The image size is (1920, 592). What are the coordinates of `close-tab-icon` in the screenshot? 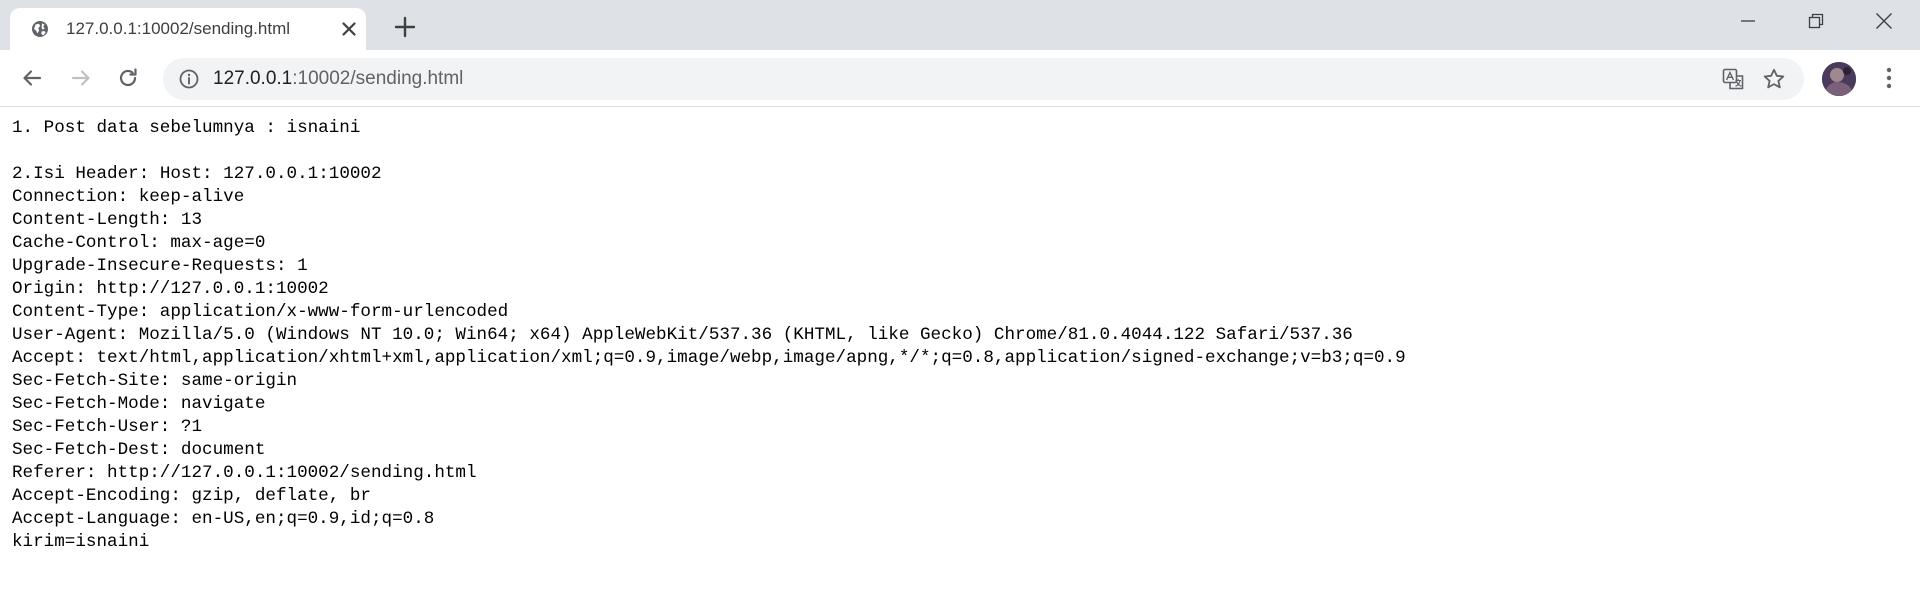 It's located at (349, 29).